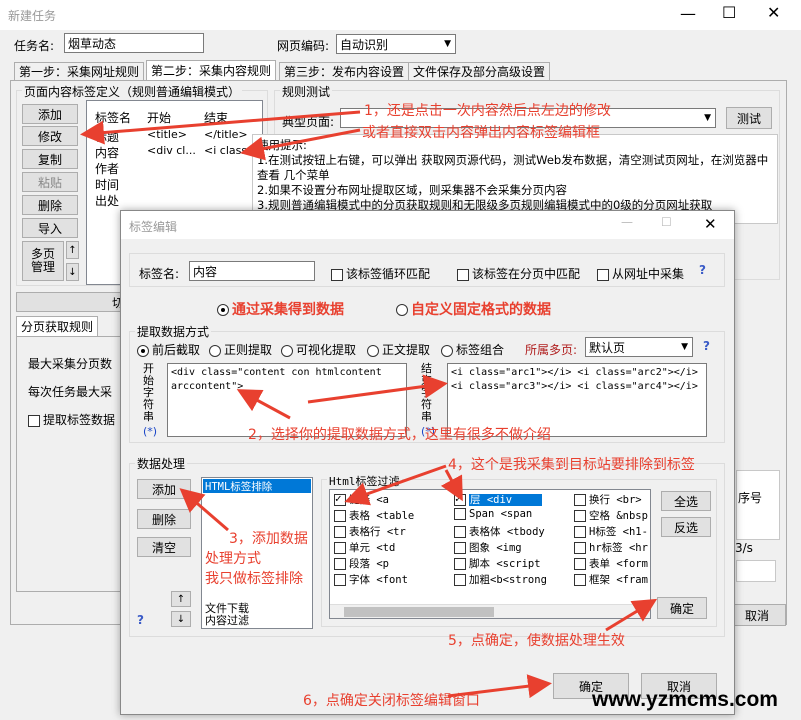 This screenshot has height=720, width=801. Describe the element at coordinates (395, 485) in the screenshot. I see `arrow-4a` at that location.